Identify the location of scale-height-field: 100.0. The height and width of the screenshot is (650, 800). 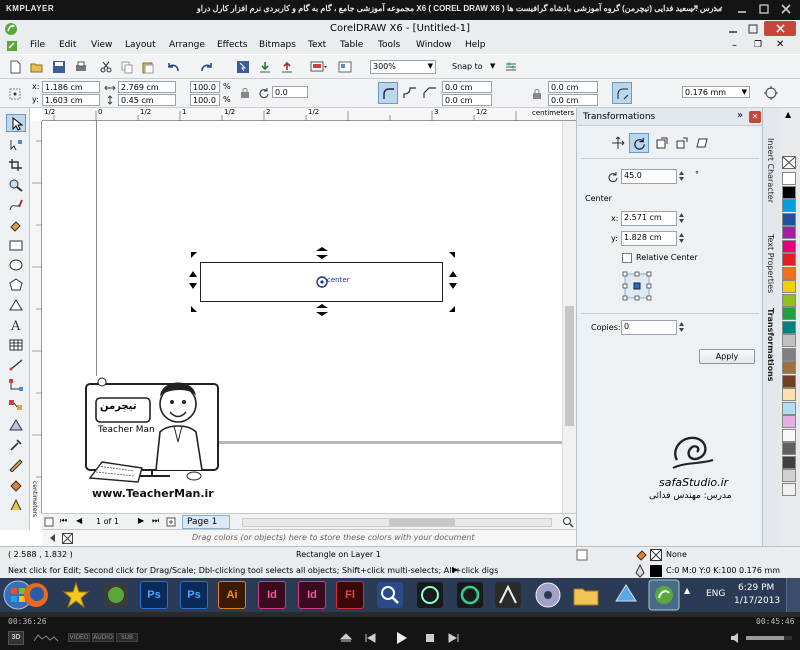
(205, 100).